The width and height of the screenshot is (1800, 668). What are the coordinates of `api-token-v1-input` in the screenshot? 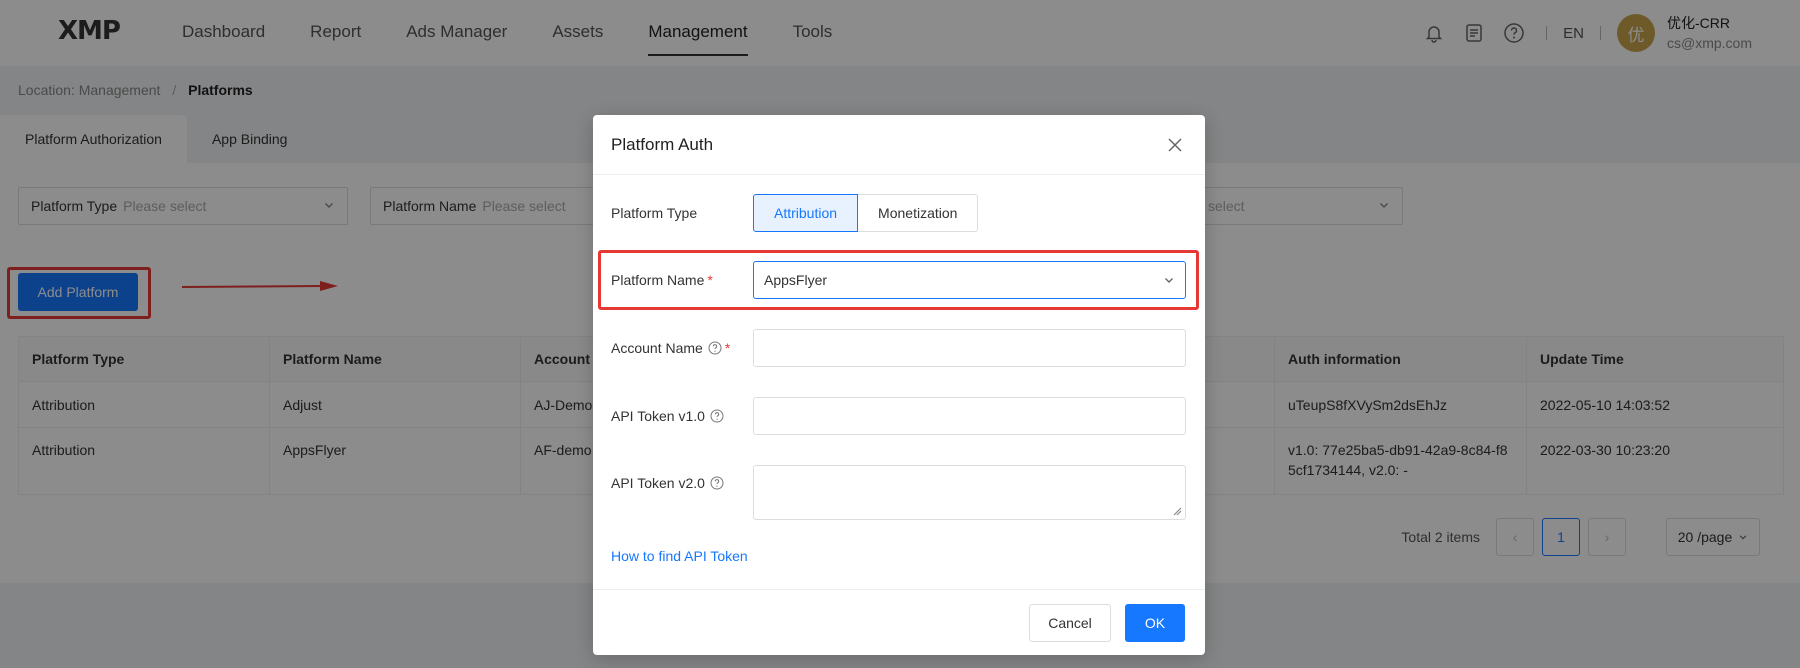 It's located at (969, 416).